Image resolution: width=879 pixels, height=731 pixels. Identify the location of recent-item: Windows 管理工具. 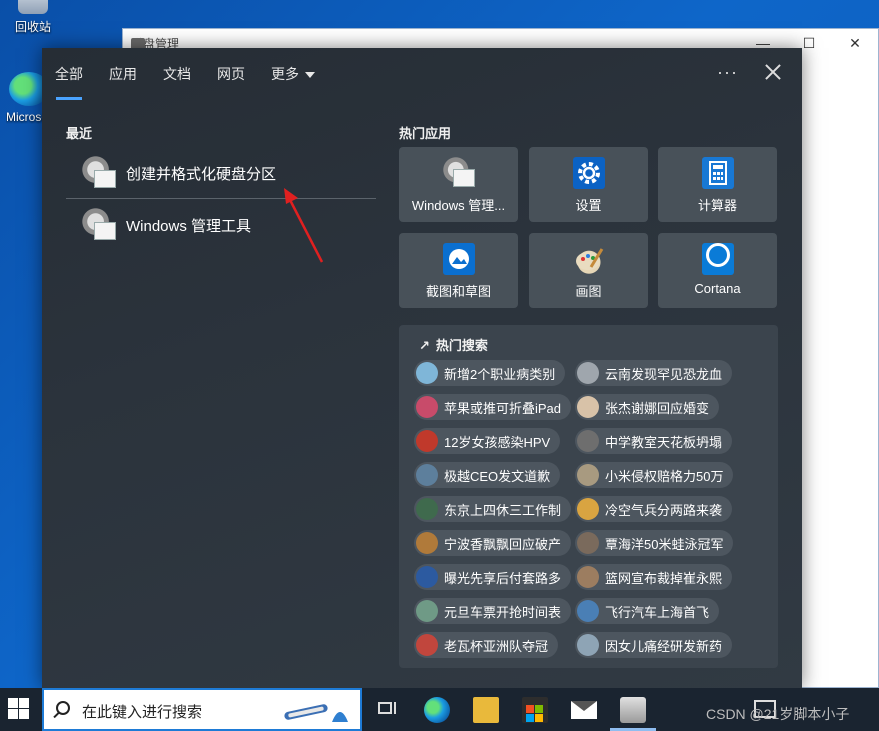
(221, 225).